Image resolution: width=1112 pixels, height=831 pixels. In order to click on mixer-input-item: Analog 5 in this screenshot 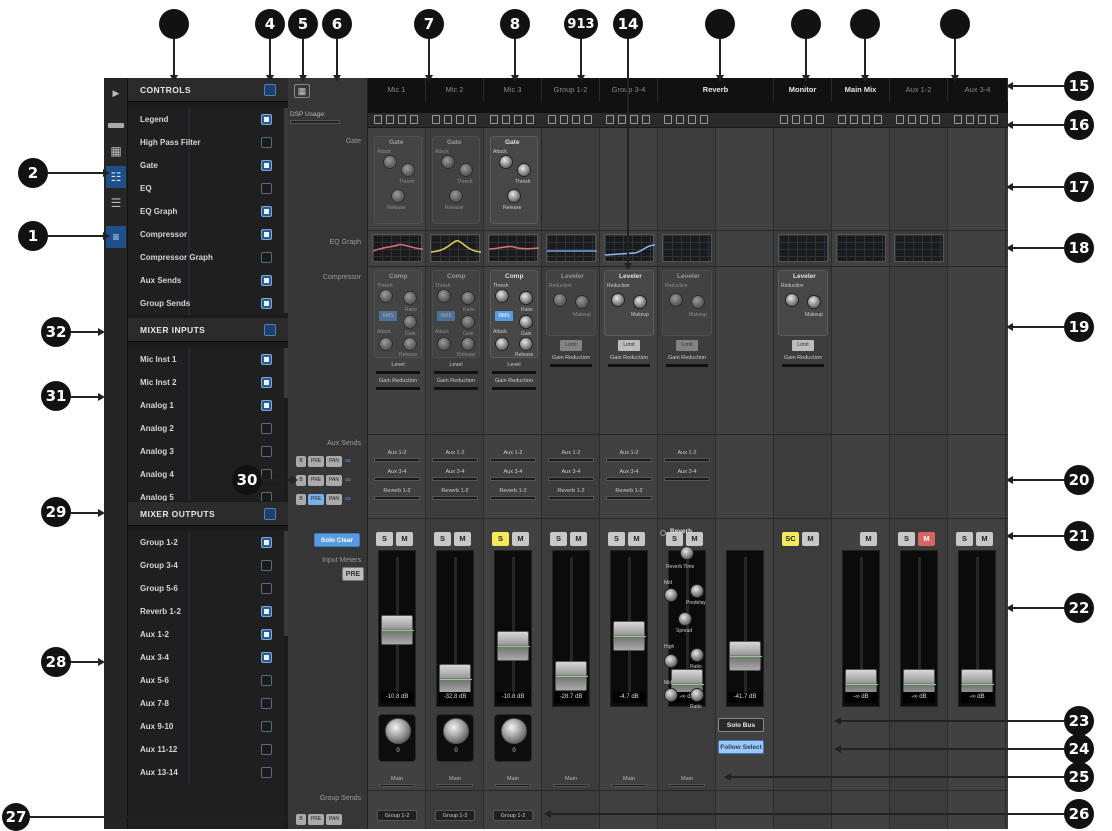, I will do `click(206, 493)`.